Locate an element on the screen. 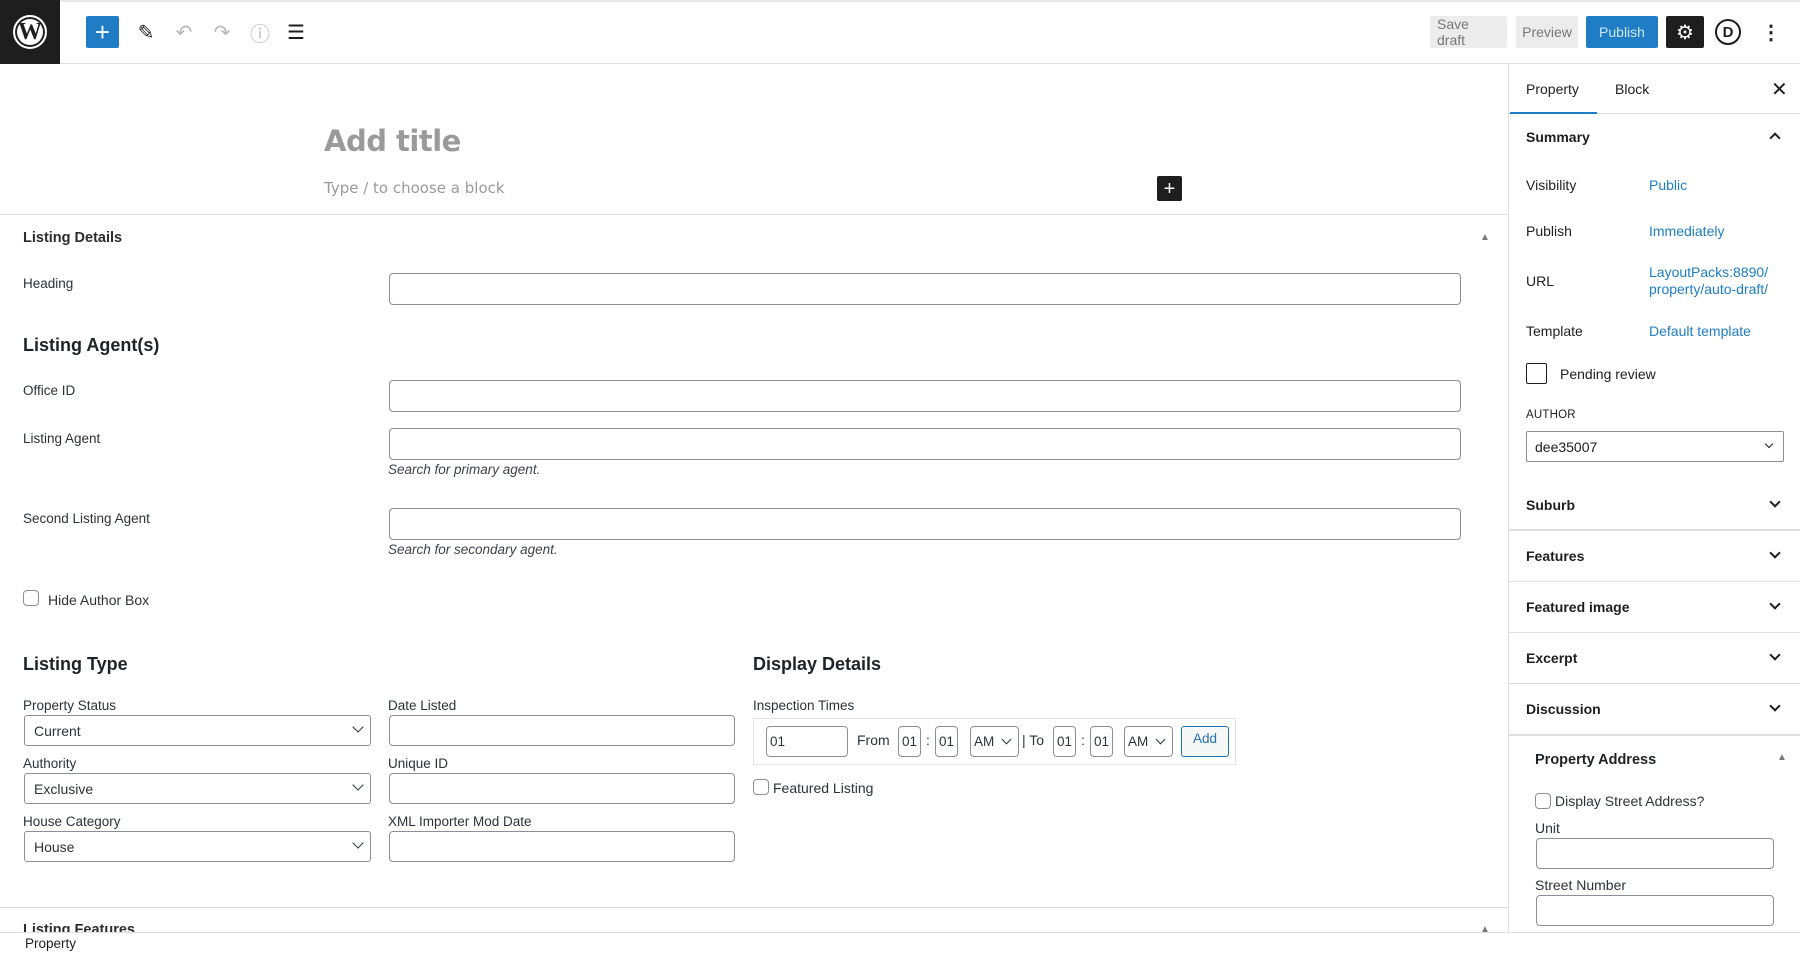 This screenshot has width=1800, height=954. add-inspection-button: Add is located at coordinates (1205, 741).